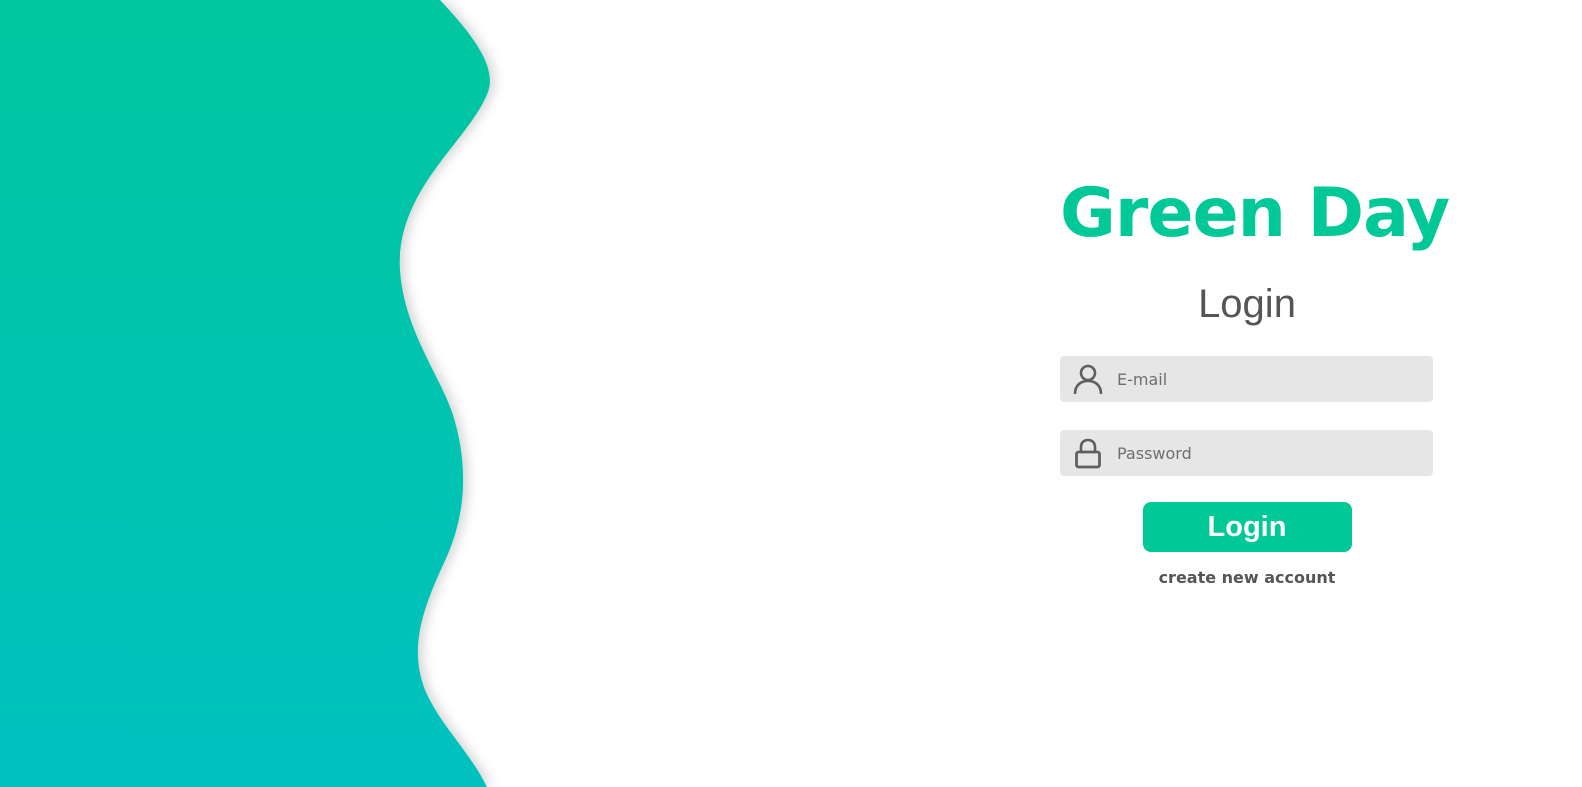  What do you see at coordinates (1247, 304) in the screenshot?
I see `login-heading: Login` at bounding box center [1247, 304].